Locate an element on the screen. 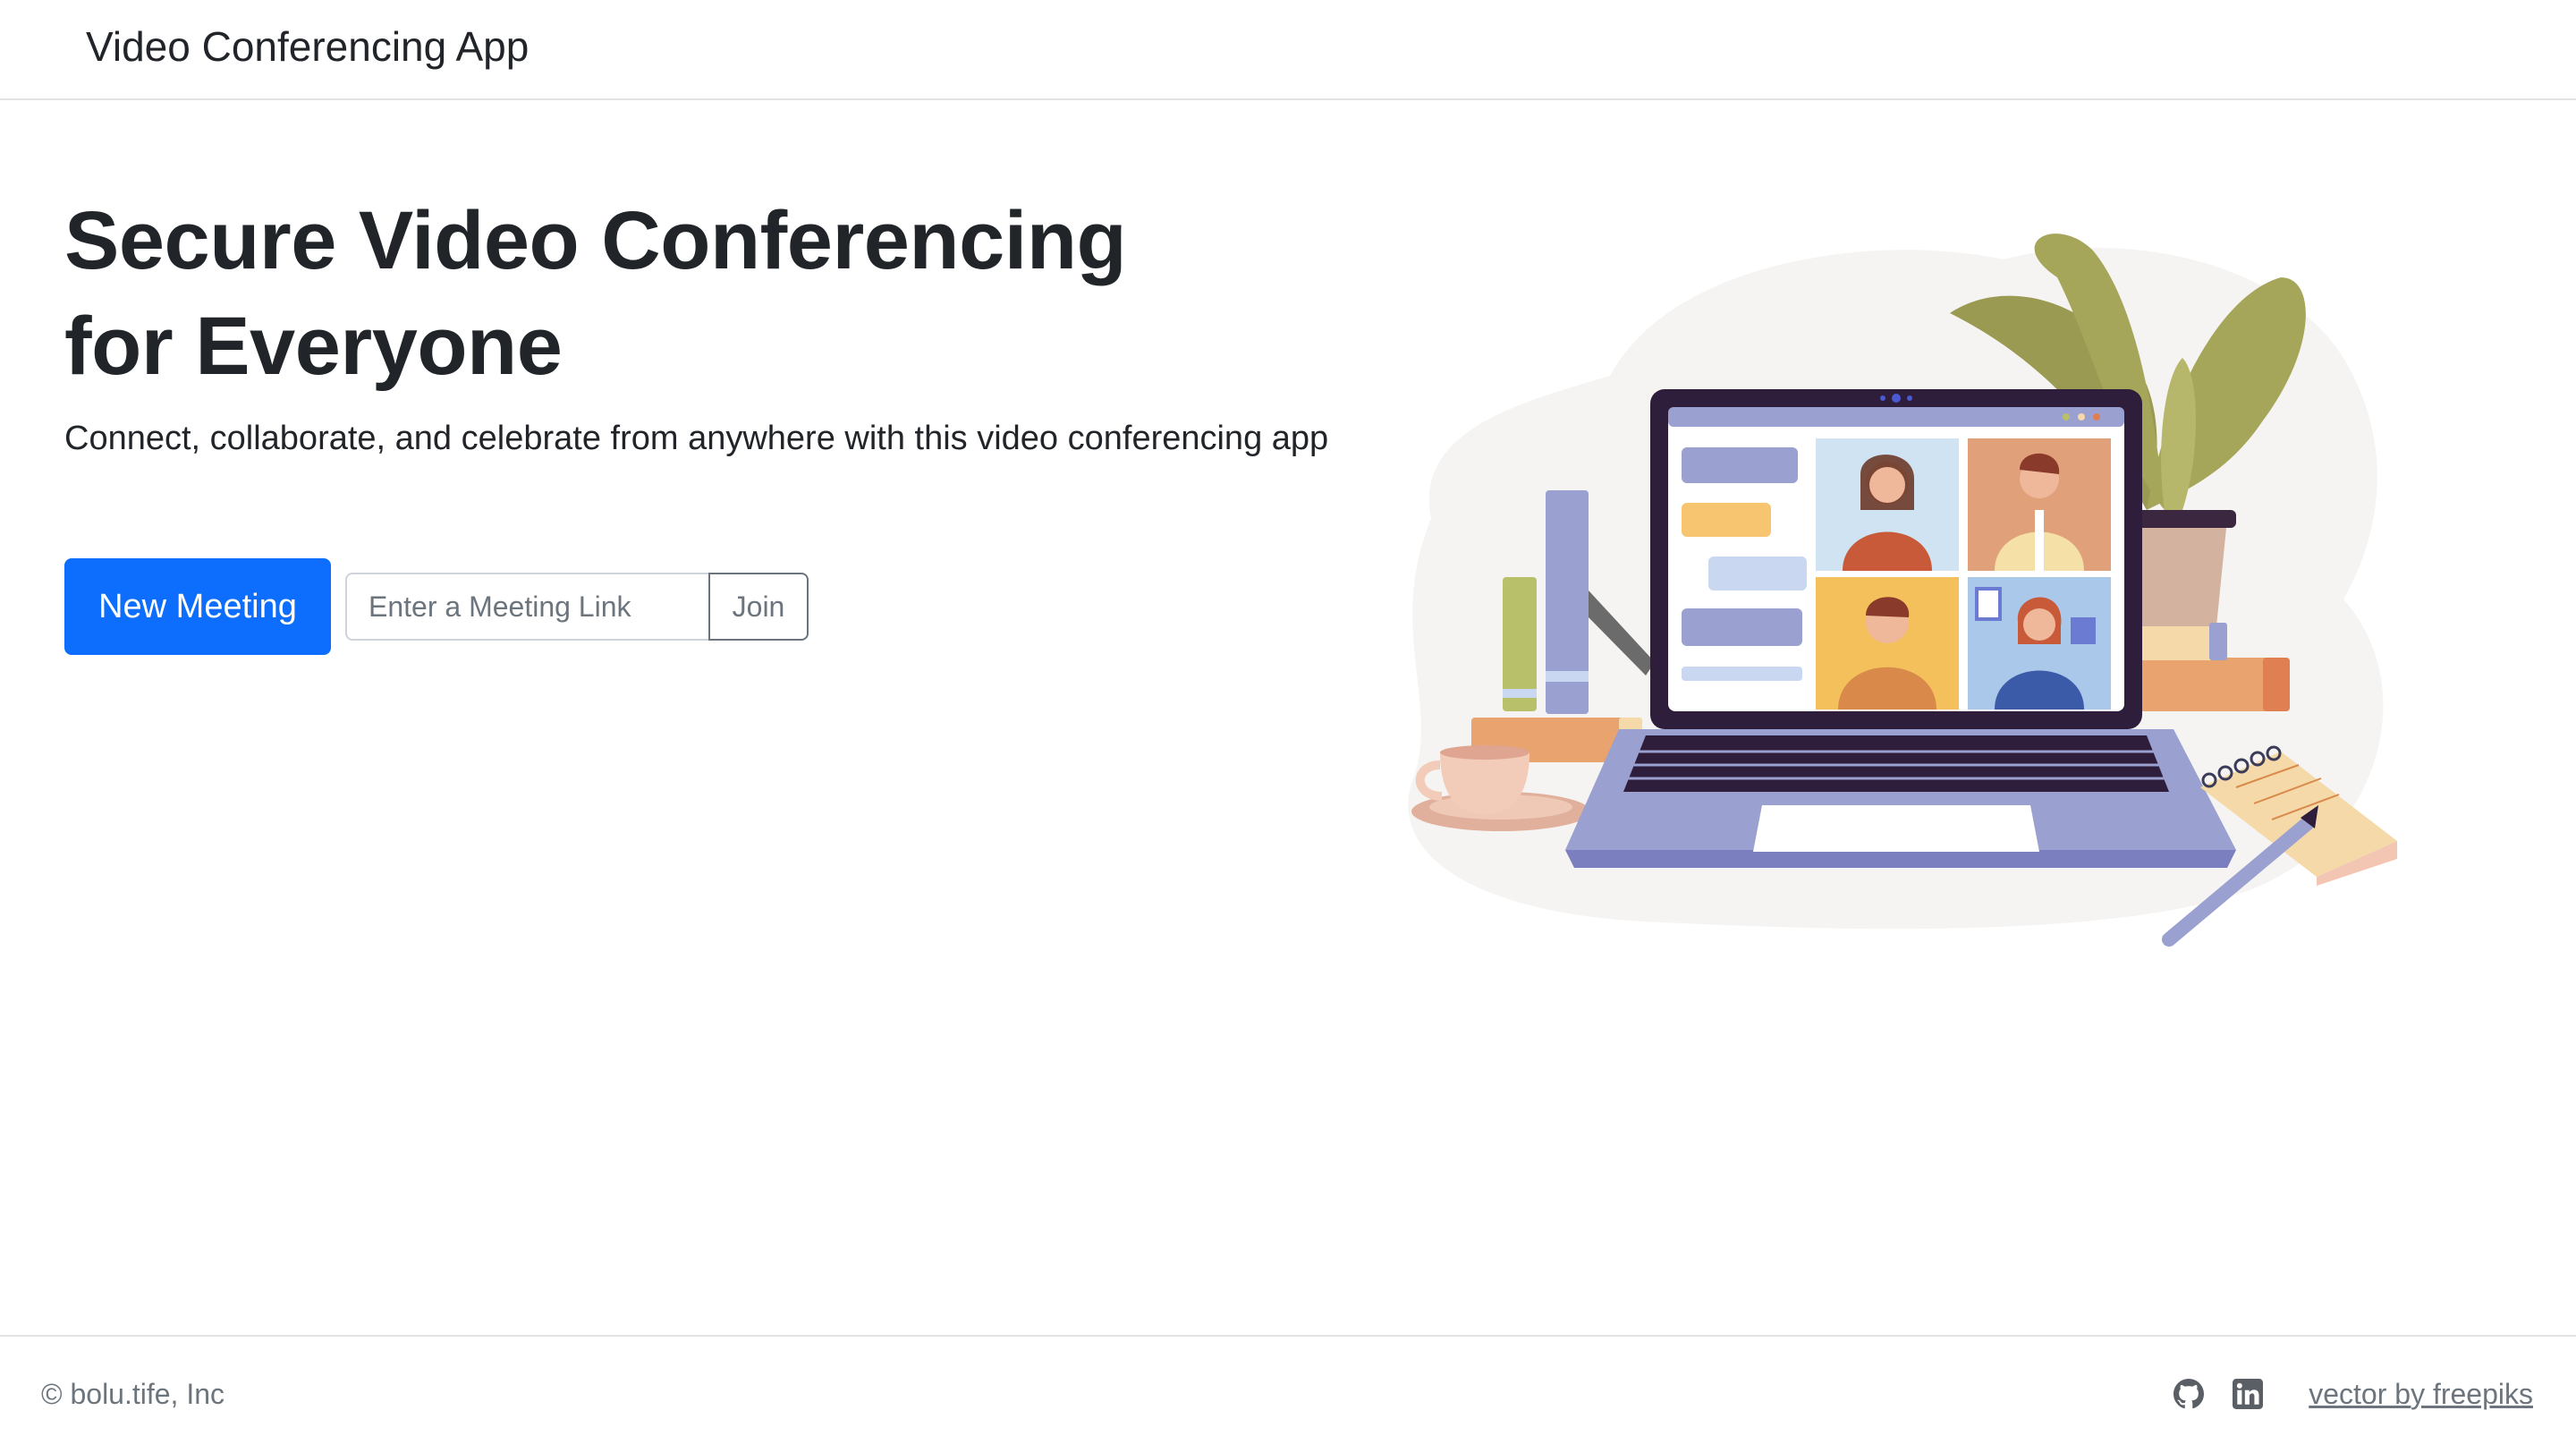  navbar: Video Conferencing App is located at coordinates (1288, 50).